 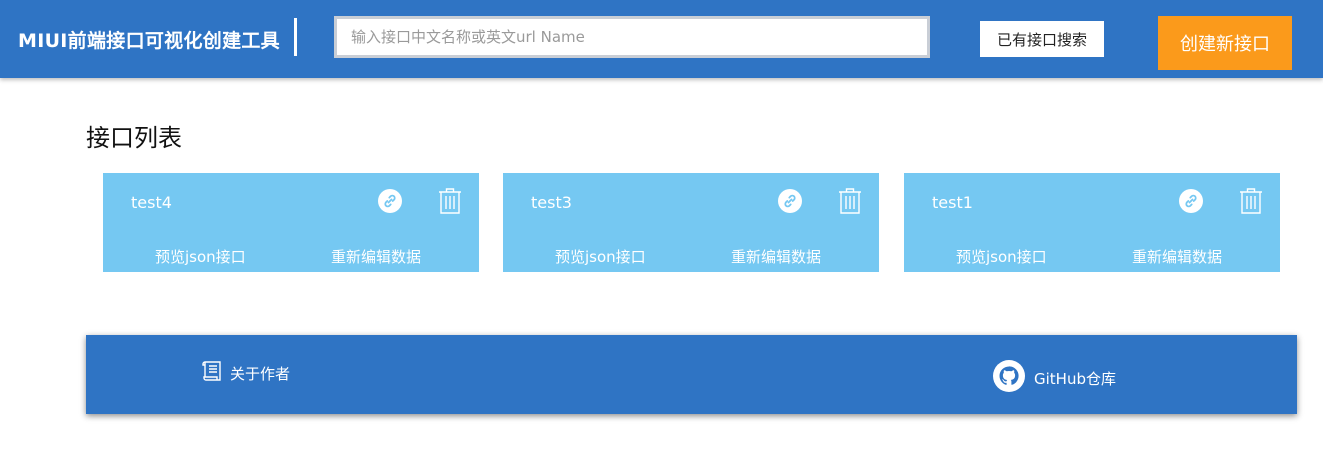 I want to click on card-name: test1, so click(x=952, y=202).